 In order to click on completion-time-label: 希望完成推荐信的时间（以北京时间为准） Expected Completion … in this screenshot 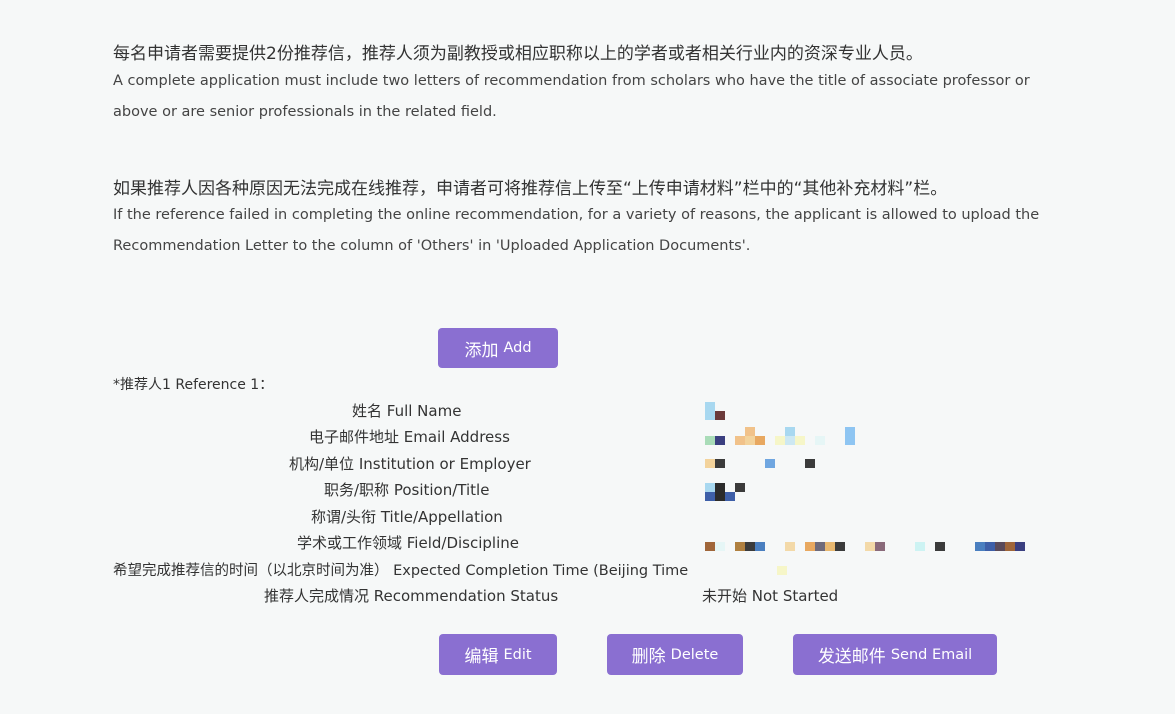, I will do `click(401, 571)`.